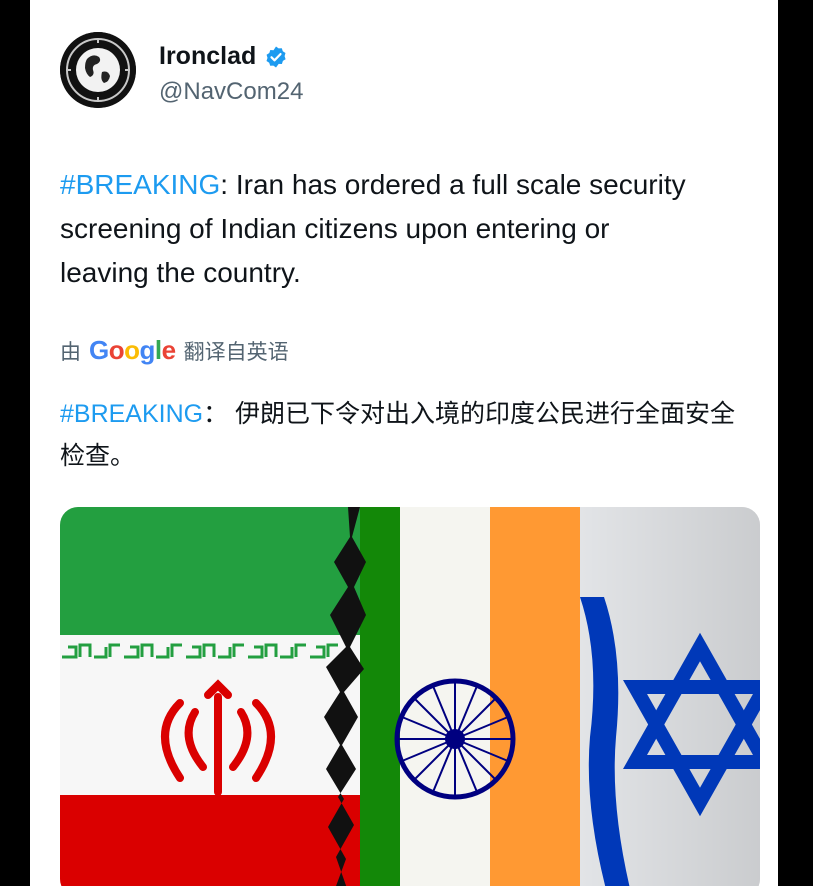 This screenshot has height=886, width=813. Describe the element at coordinates (231, 92) in the screenshot. I see `author-handle: @NavCom24` at that location.